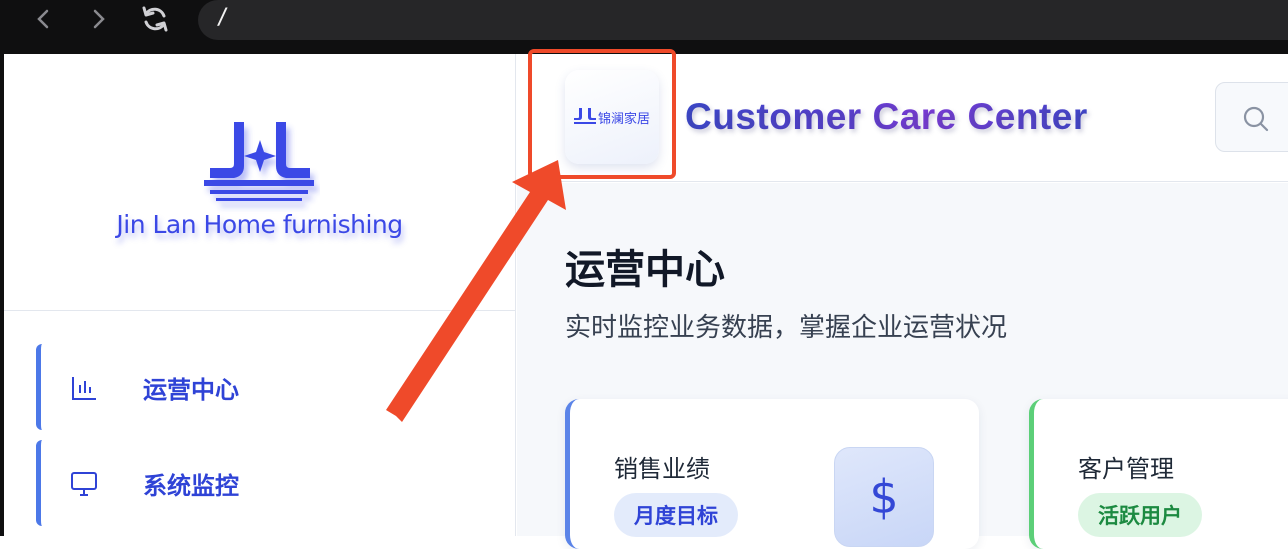 Image resolution: width=1288 pixels, height=549 pixels. Describe the element at coordinates (1126, 469) in the screenshot. I see `card-title: 客户管理` at that location.